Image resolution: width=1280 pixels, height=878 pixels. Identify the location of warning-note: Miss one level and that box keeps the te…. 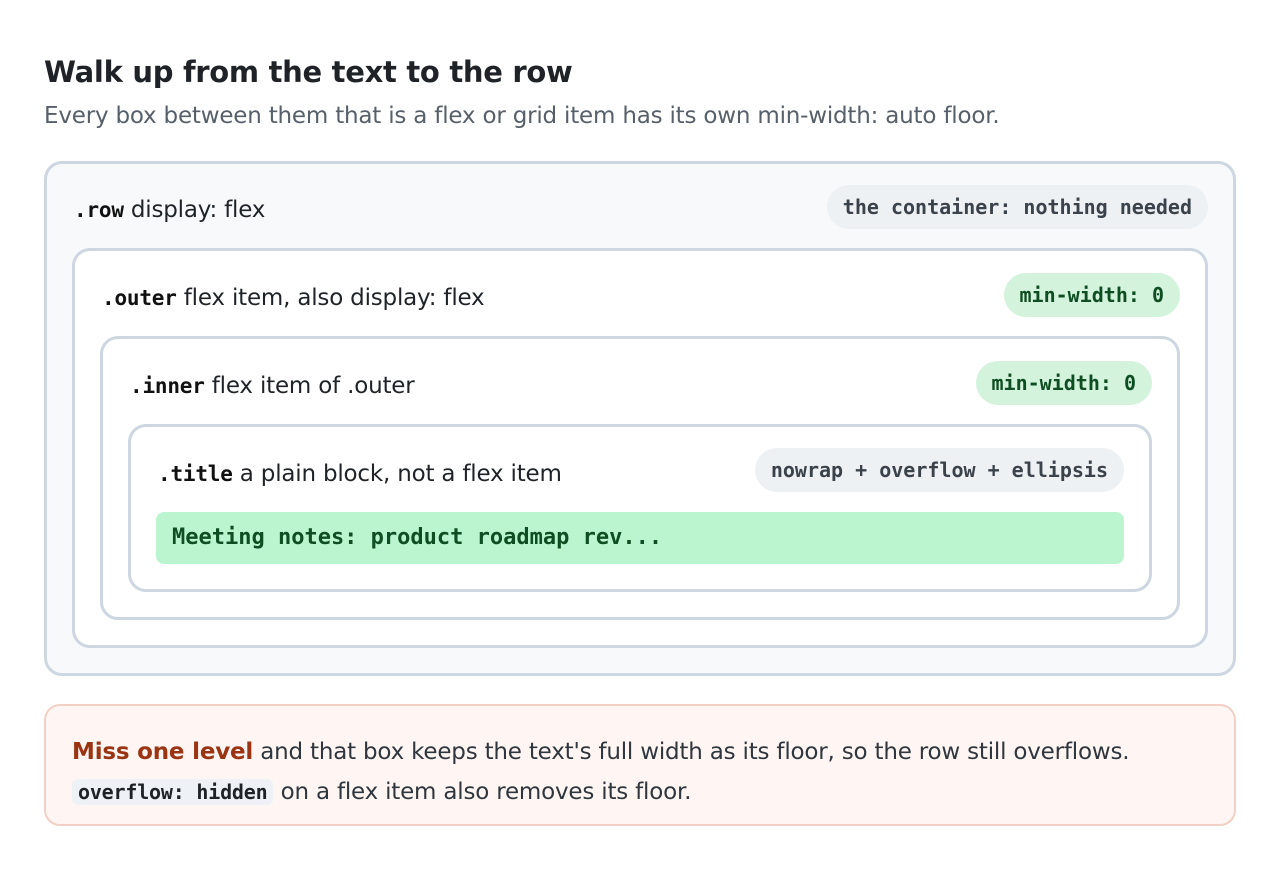
(640, 765).